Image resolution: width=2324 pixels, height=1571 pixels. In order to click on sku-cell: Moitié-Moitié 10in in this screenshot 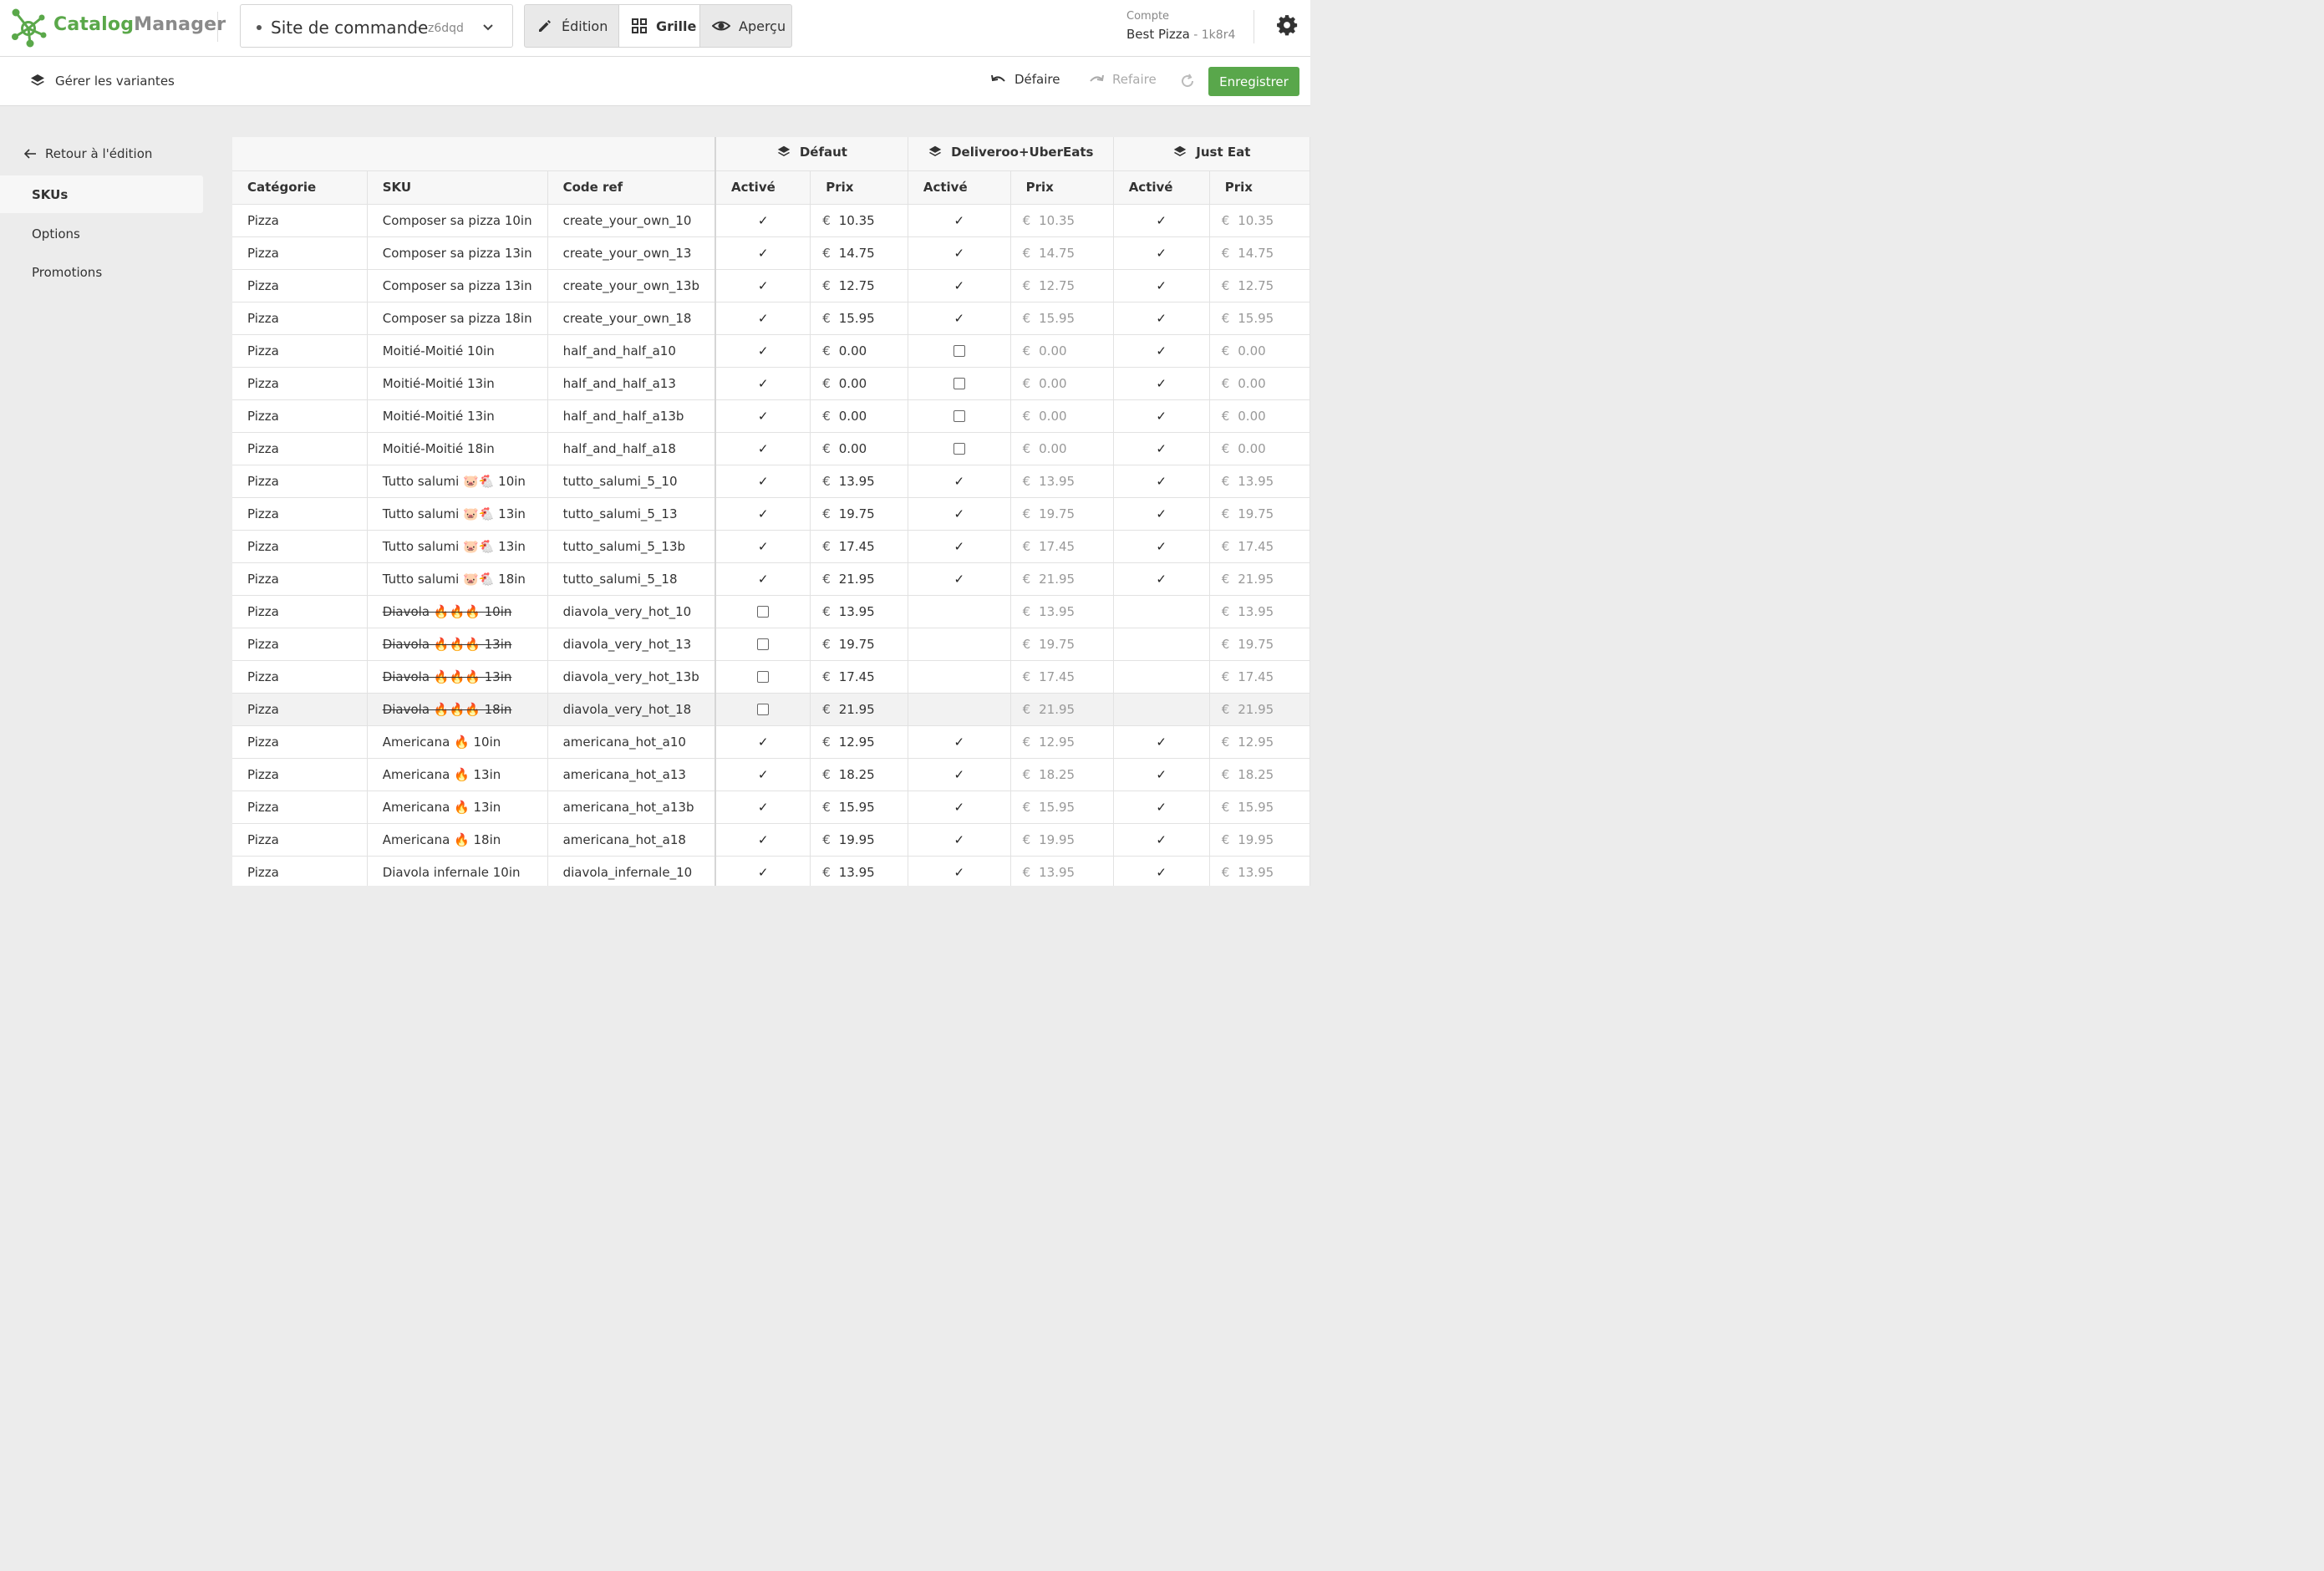, I will do `click(457, 351)`.